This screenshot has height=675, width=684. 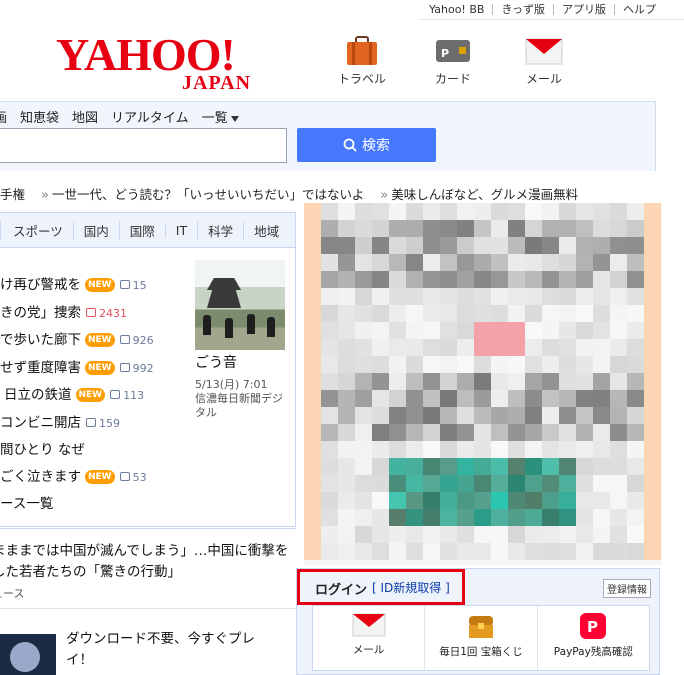 I want to click on top-link-help: ヘルプ, so click(x=639, y=9).